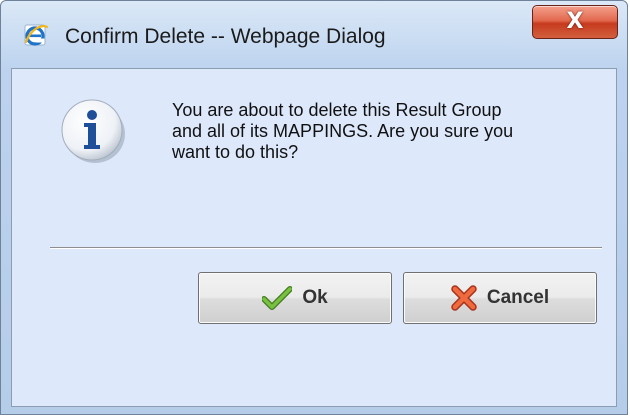 The height and width of the screenshot is (417, 630). I want to click on cancel-label: Cancel, so click(518, 297).